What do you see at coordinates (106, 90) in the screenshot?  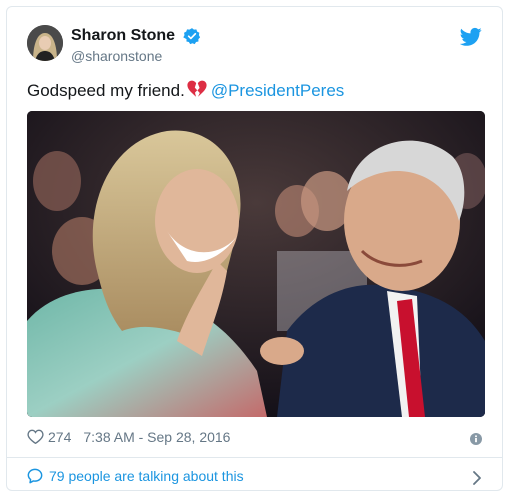 I see `tweet-body: Godspeed my friend.` at bounding box center [106, 90].